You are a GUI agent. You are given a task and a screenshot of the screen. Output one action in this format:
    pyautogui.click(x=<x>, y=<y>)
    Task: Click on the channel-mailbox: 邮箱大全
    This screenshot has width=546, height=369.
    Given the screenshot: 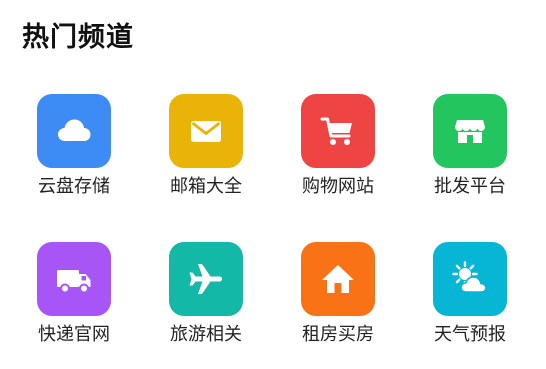 What is the action you would take?
    pyautogui.click(x=206, y=154)
    